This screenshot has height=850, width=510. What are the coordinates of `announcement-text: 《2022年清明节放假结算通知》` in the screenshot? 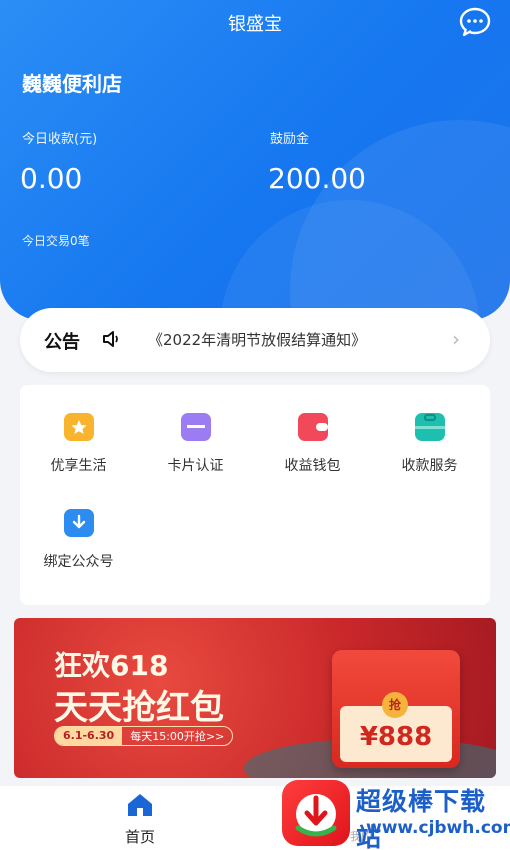 It's located at (257, 340).